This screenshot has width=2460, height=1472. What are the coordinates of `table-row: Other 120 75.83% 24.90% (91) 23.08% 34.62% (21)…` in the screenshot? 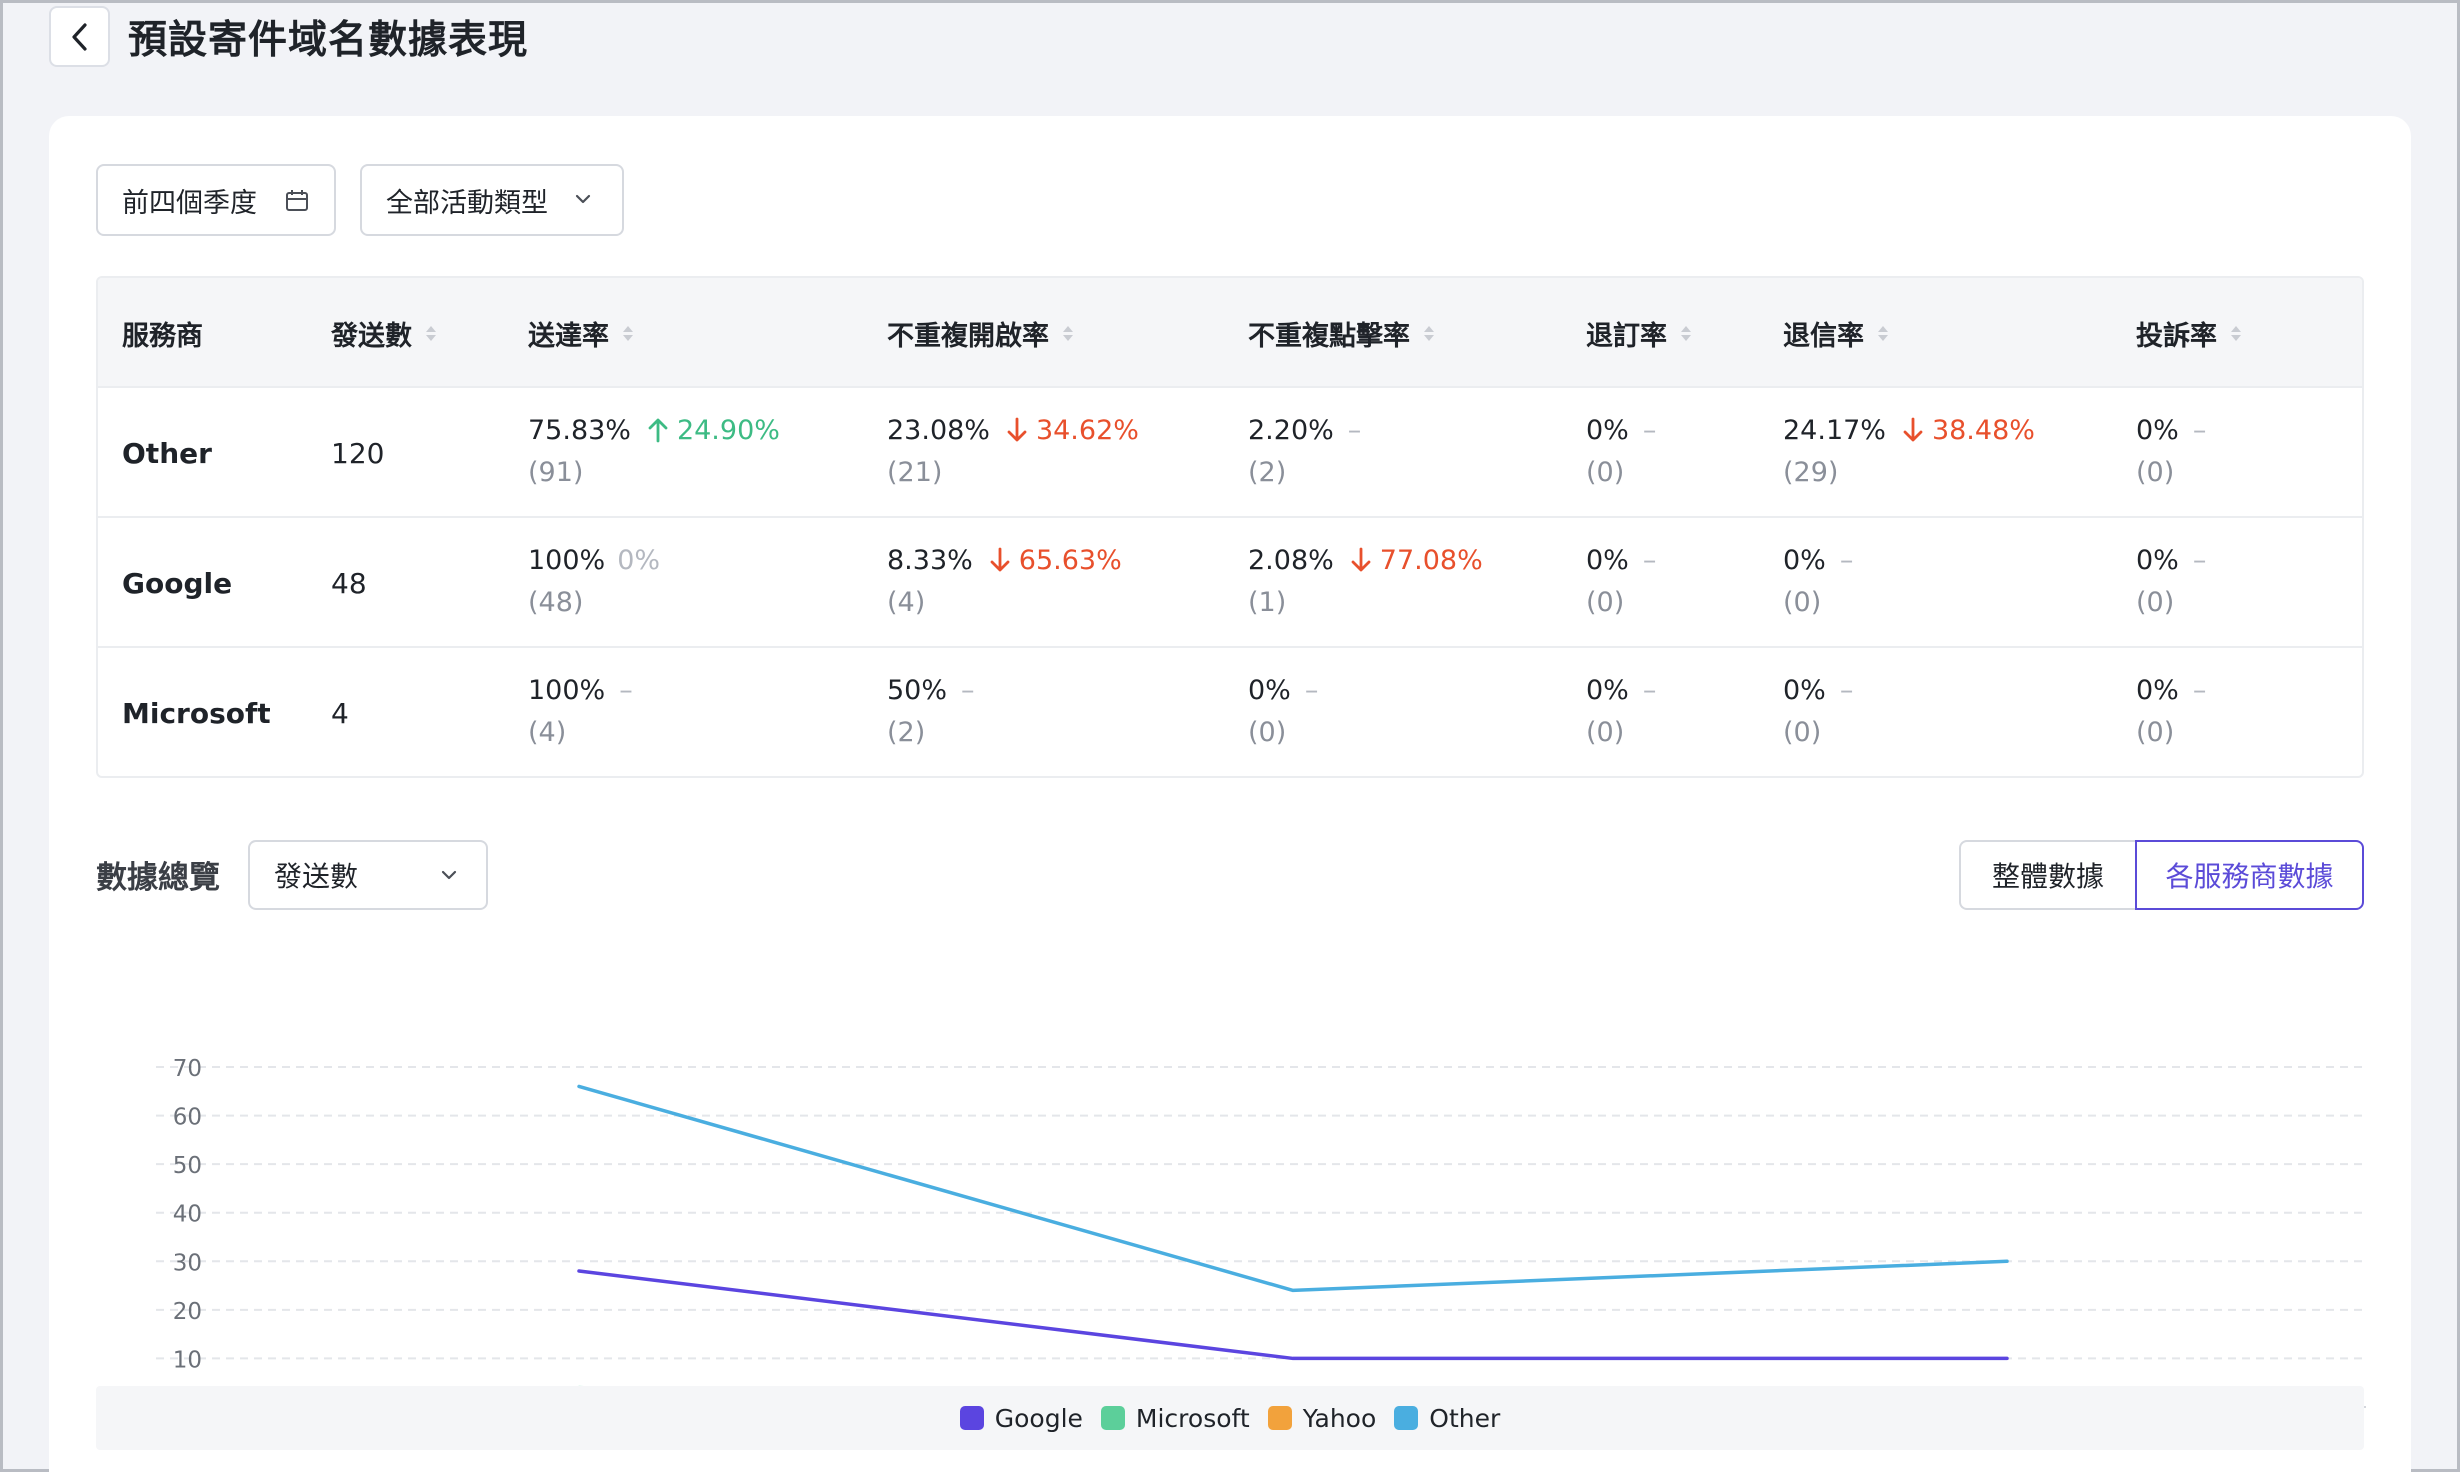 It's located at (1230, 453).